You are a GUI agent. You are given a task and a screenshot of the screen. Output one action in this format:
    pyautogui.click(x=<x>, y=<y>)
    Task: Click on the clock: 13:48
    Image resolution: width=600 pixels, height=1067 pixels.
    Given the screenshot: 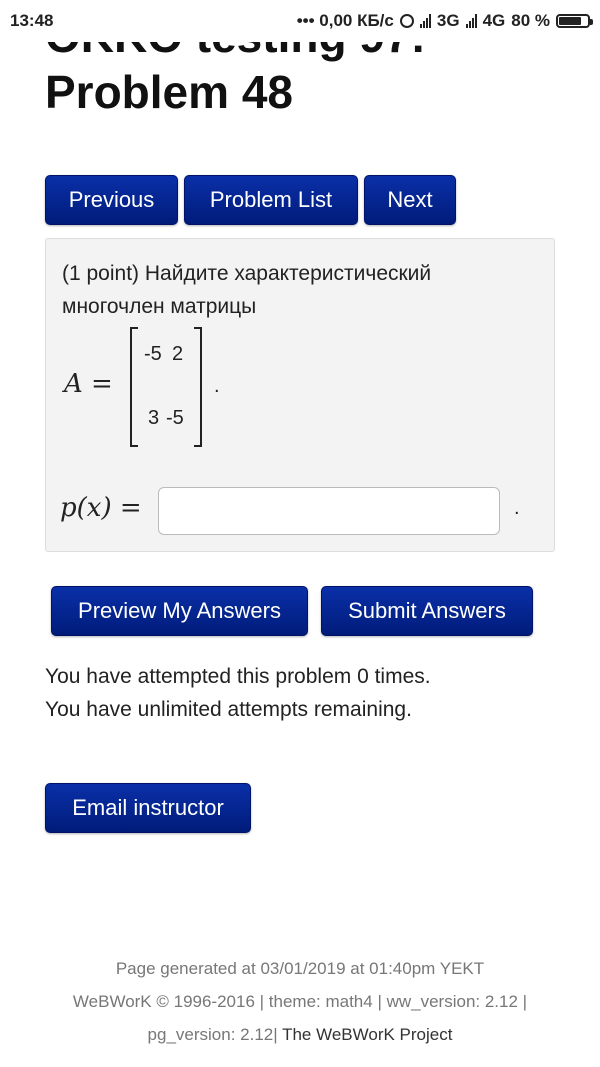 What is the action you would take?
    pyautogui.click(x=32, y=20)
    